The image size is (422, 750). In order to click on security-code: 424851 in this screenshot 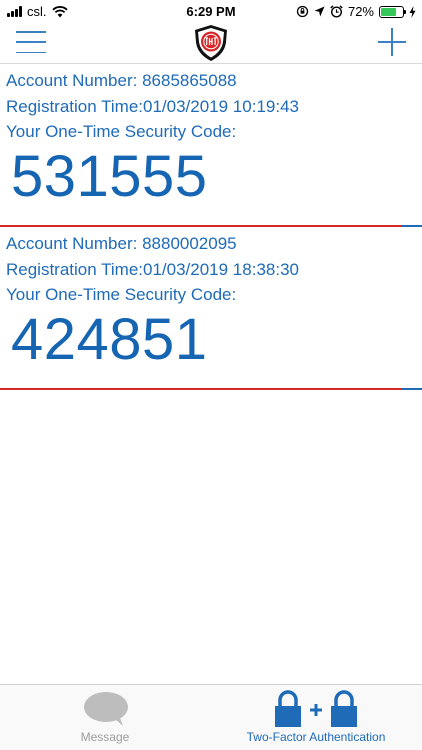, I will do `click(109, 339)`.